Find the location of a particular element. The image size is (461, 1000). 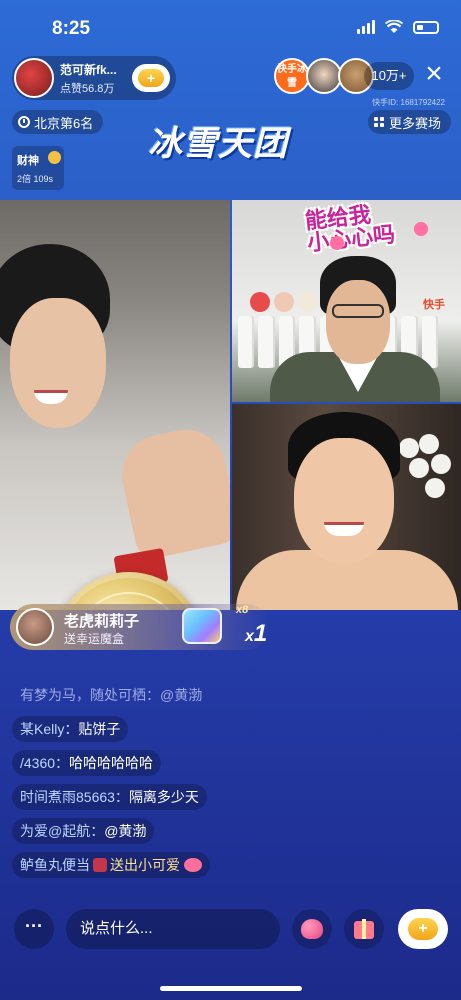

clock-icon is located at coordinates (24, 122).